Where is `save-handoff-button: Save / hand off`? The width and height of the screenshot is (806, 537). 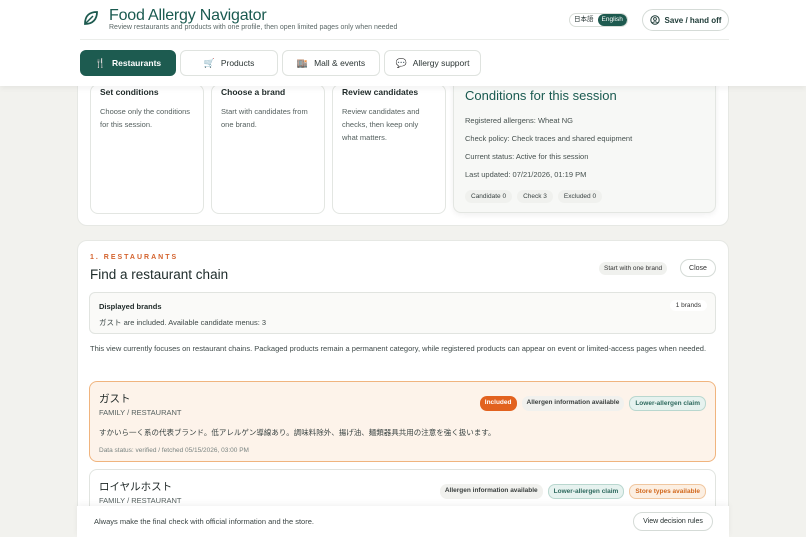
save-handoff-button: Save / hand off is located at coordinates (685, 20).